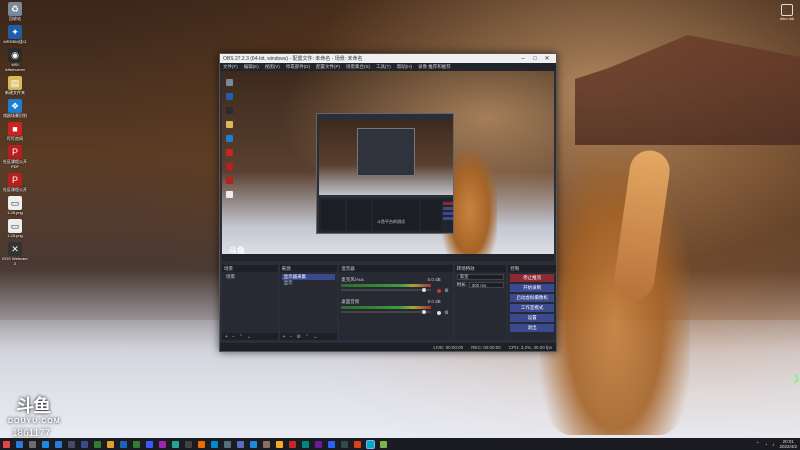 The image size is (800, 450). Describe the element at coordinates (439, 313) in the screenshot. I see `speaker-icon` at that location.